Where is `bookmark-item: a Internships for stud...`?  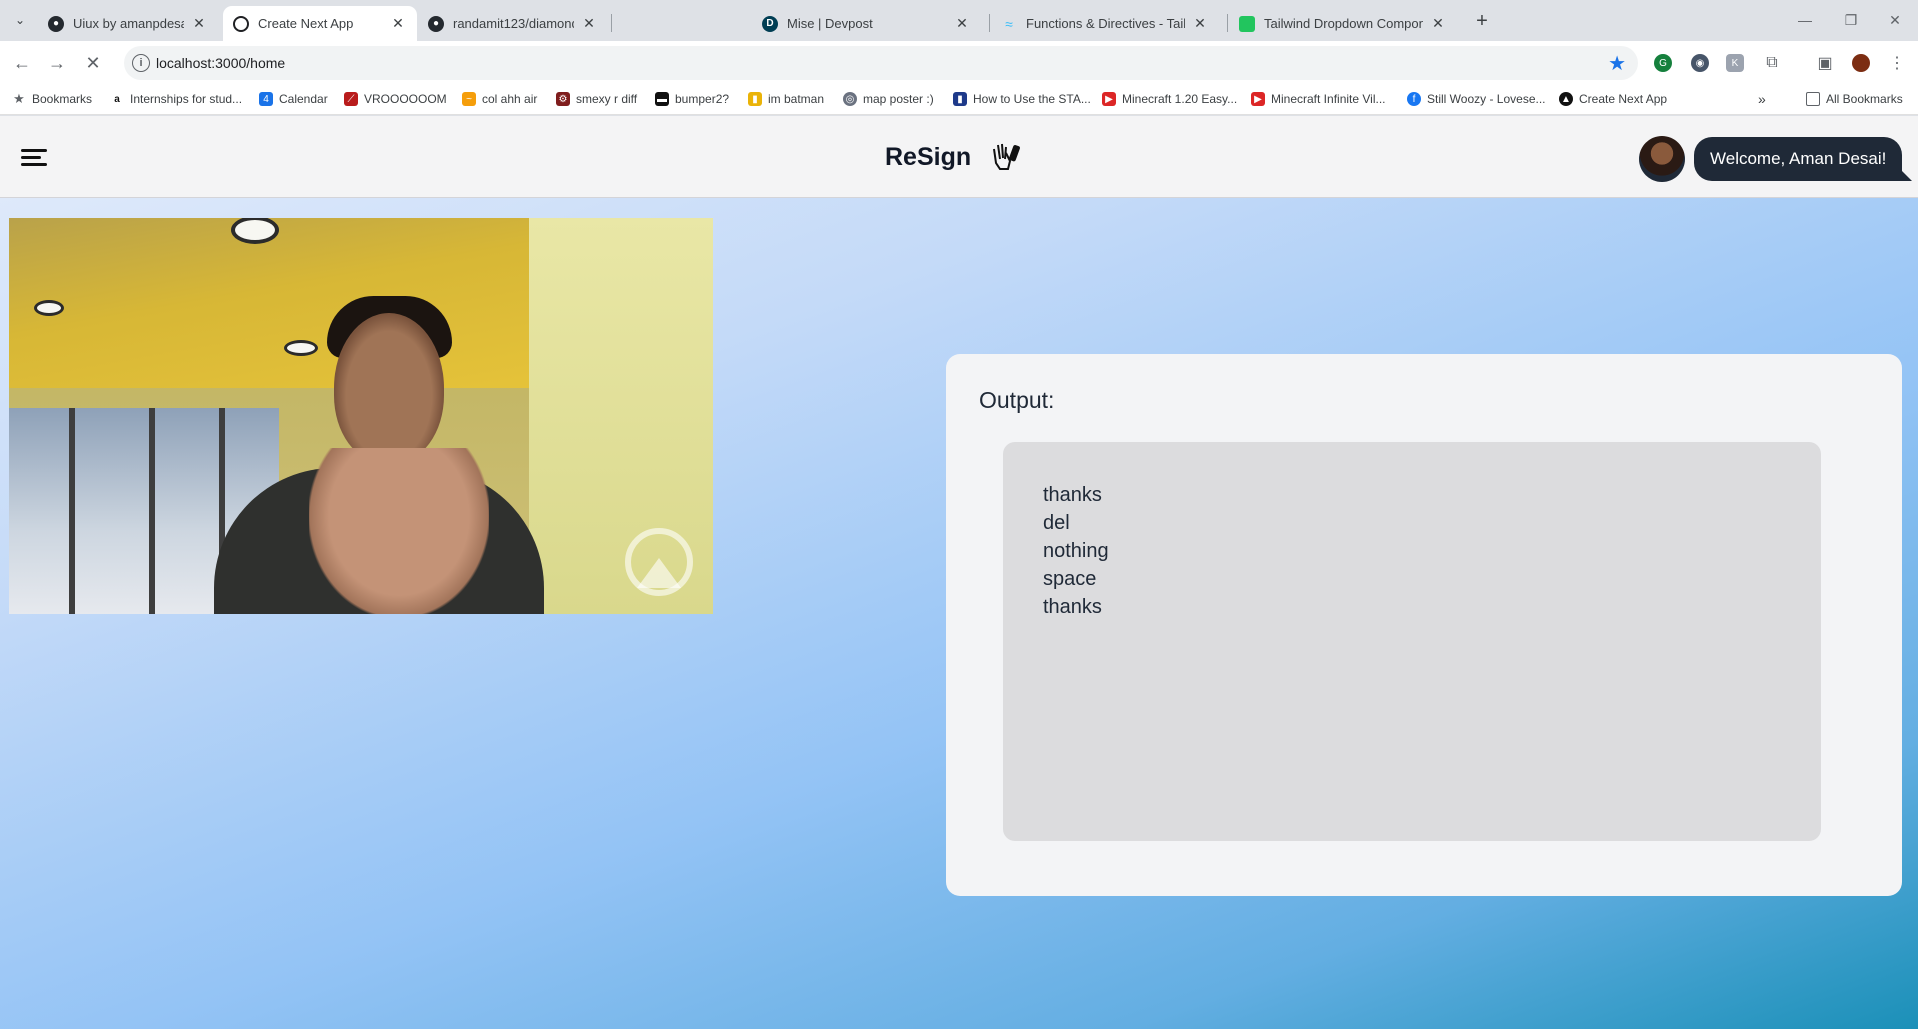 bookmark-item: a Internships for stud... is located at coordinates (176, 99).